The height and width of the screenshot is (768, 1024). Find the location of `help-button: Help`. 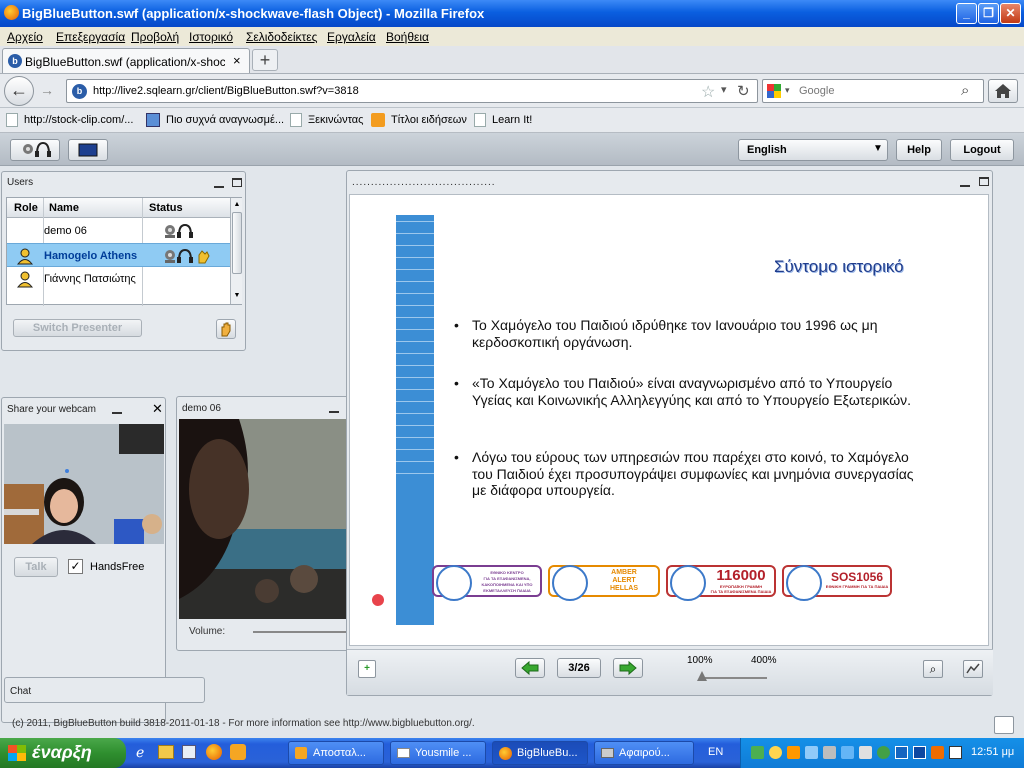

help-button: Help is located at coordinates (919, 150).